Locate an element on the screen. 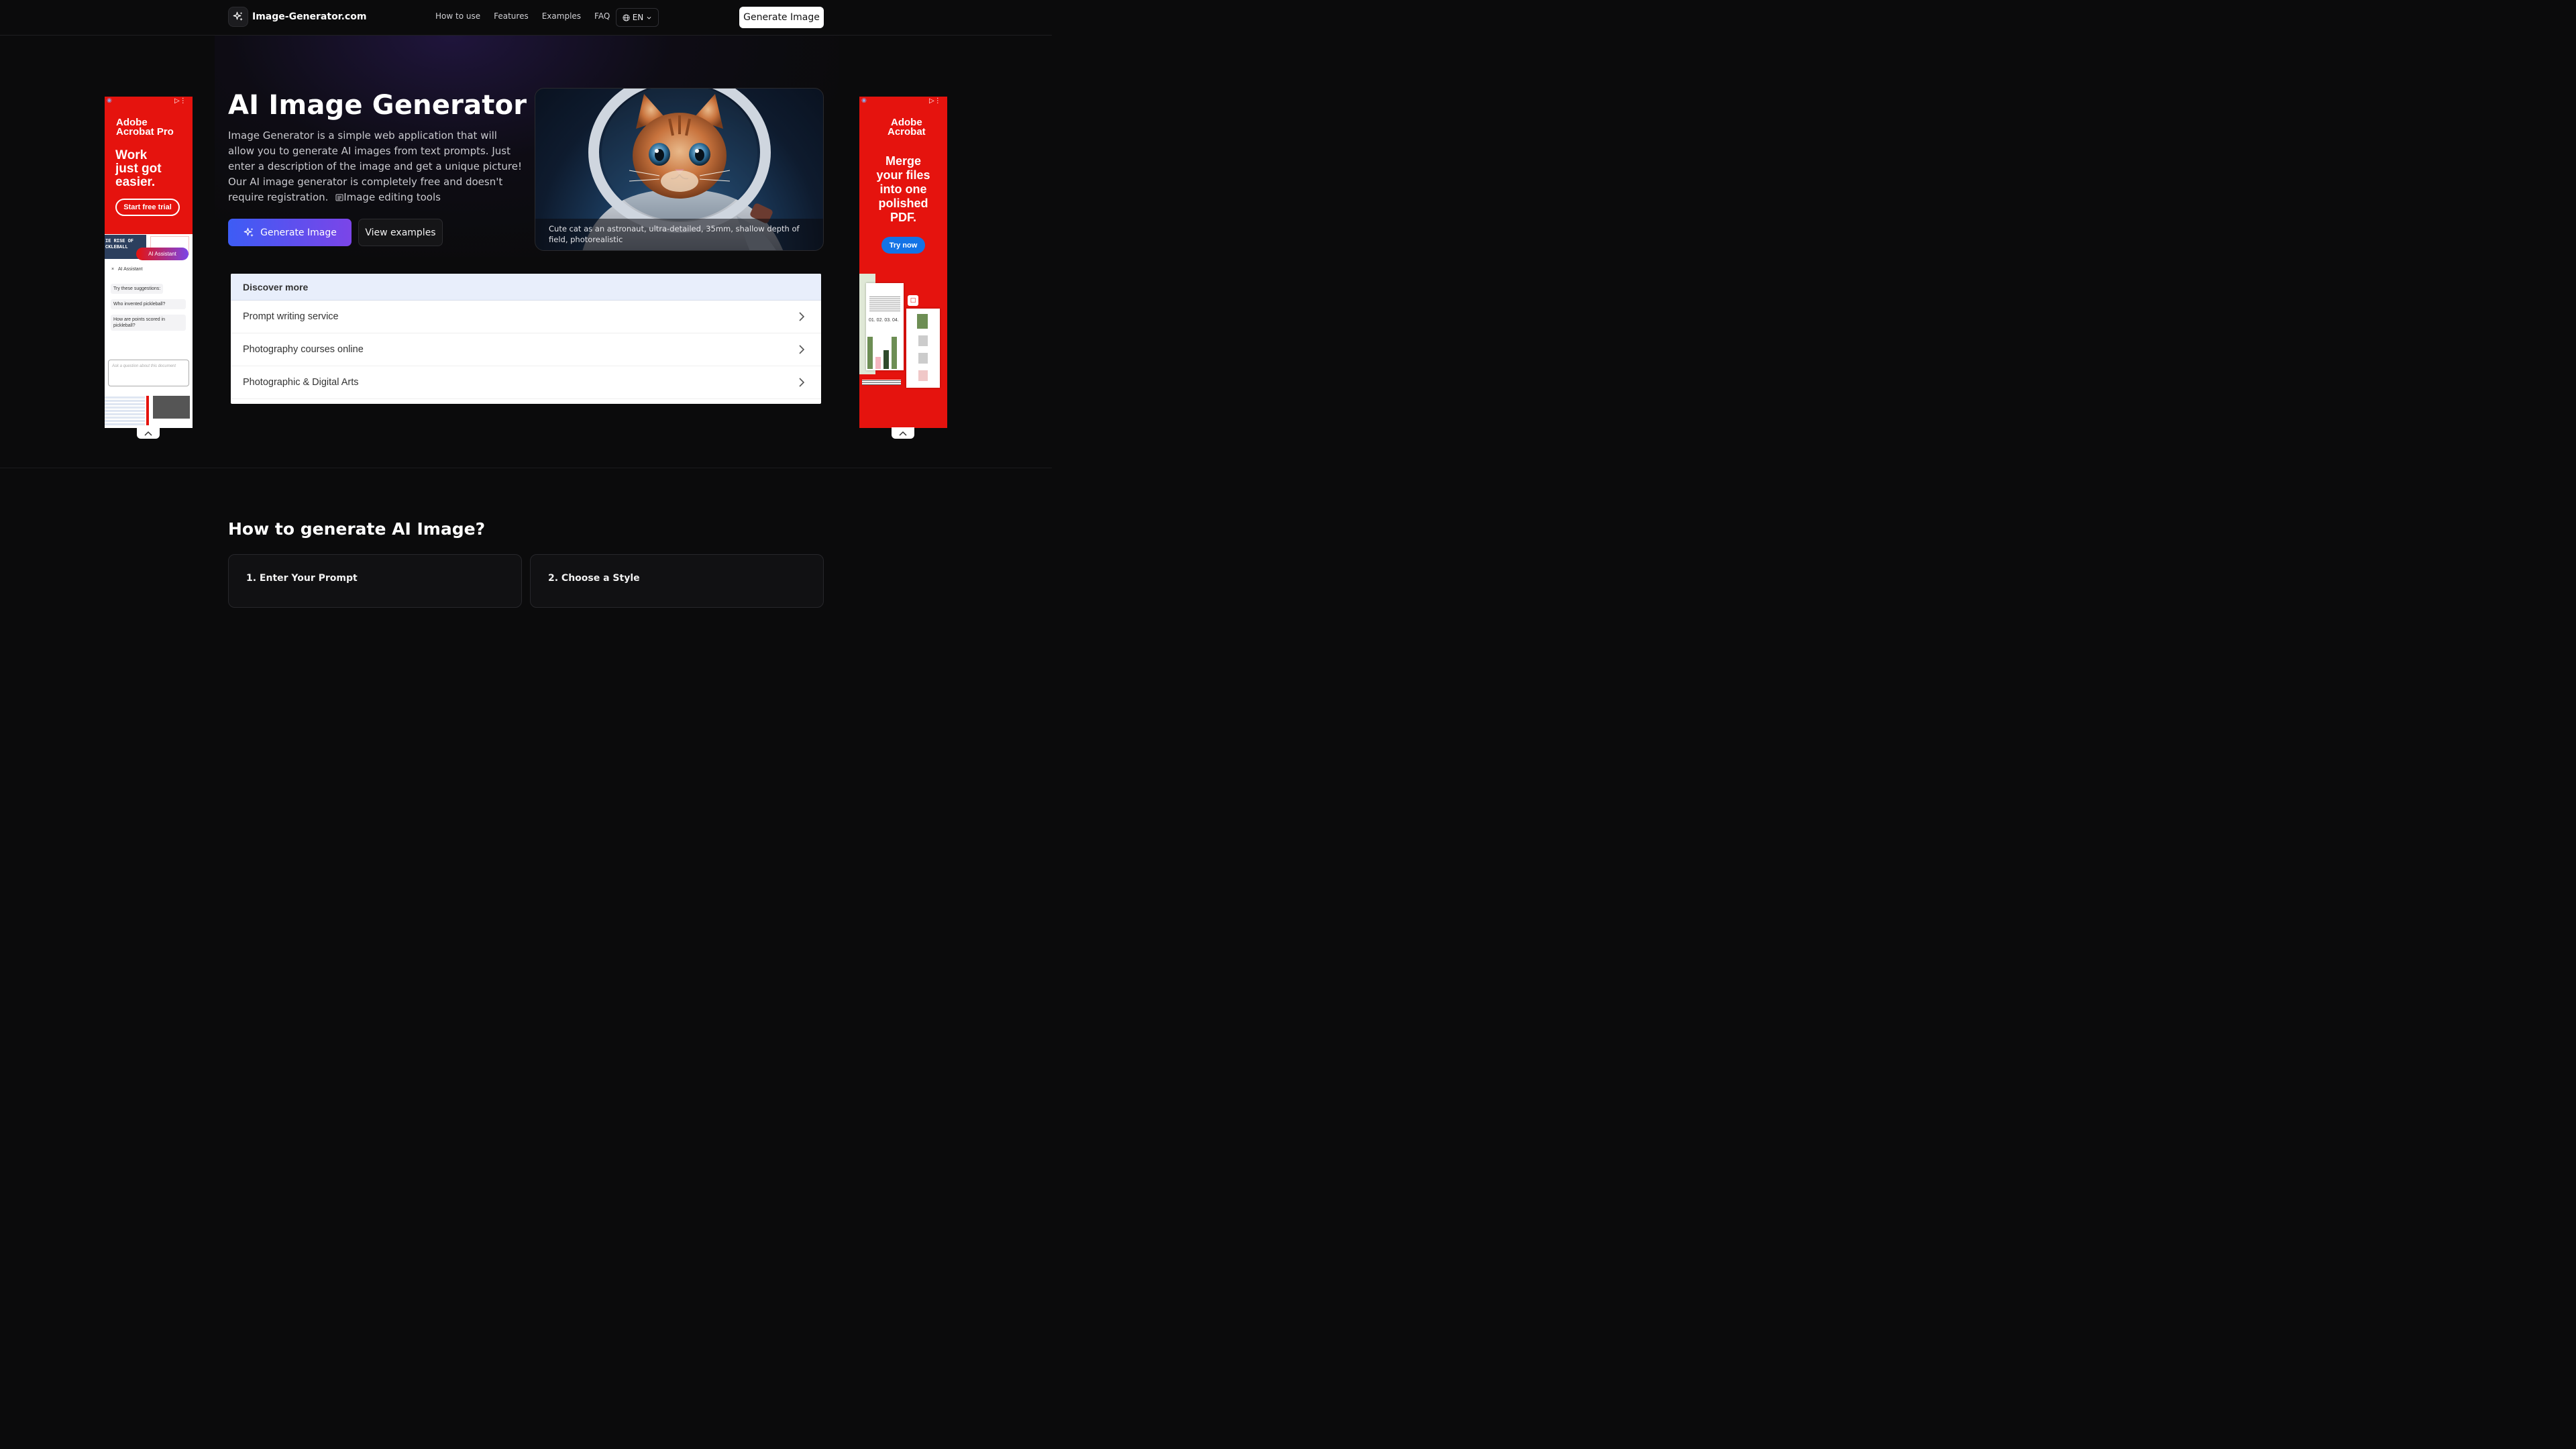 The image size is (2576, 1449). discover-more-title: Discover more is located at coordinates (526, 287).